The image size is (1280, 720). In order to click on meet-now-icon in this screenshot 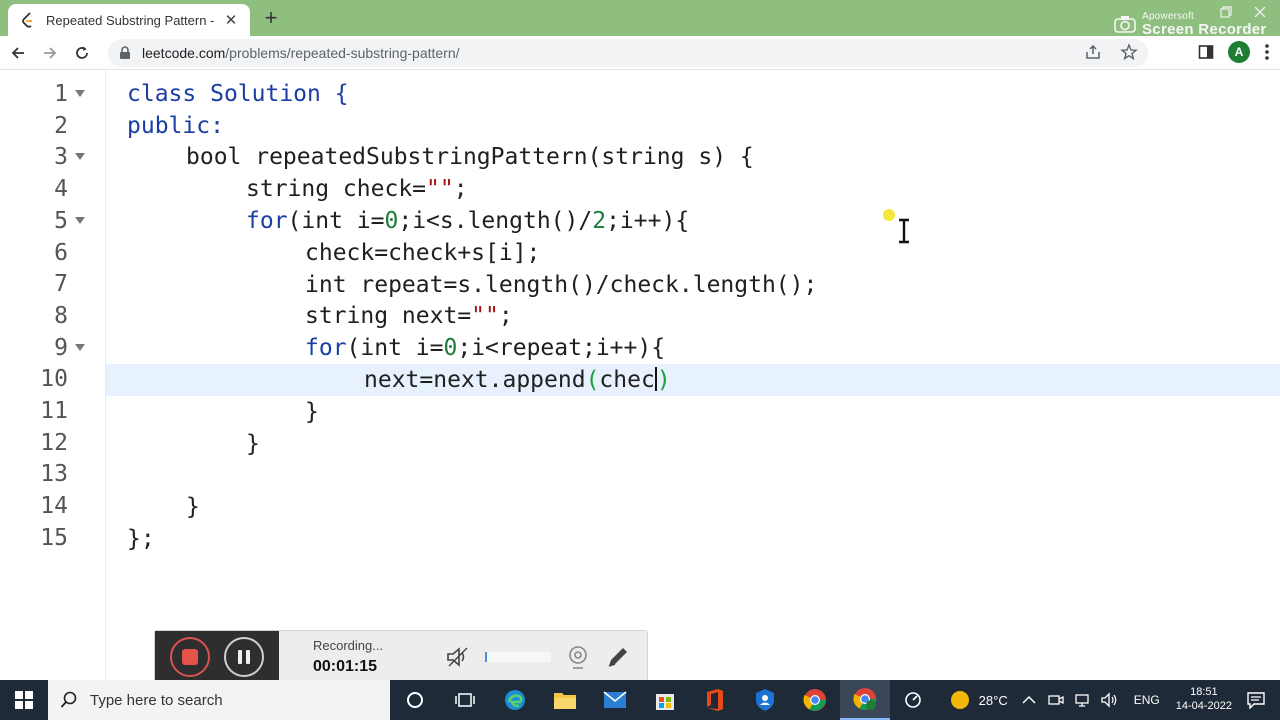, I will do `click(1056, 700)`.